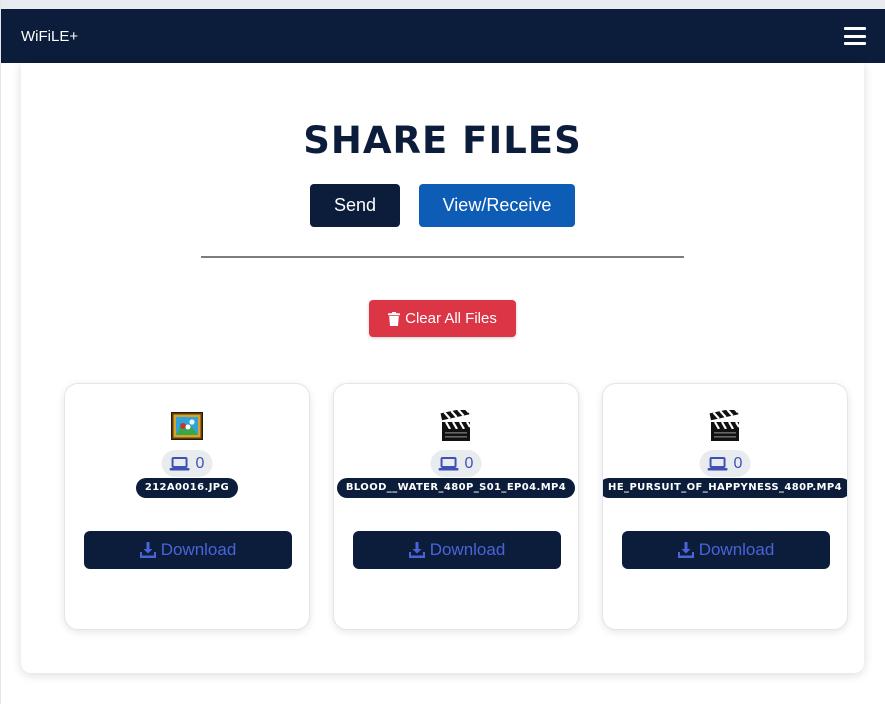 Image resolution: width=885 pixels, height=704 pixels. What do you see at coordinates (187, 426) in the screenshot?
I see `image-file-icon` at bounding box center [187, 426].